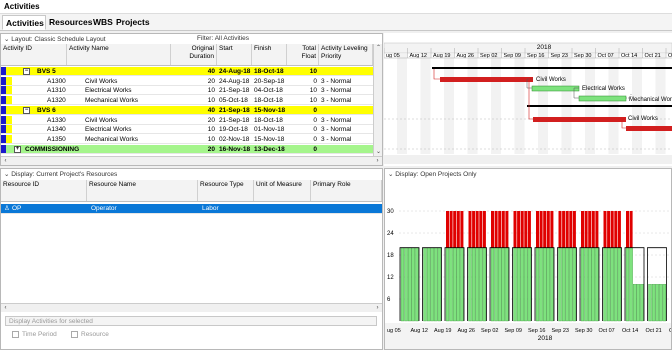 The image size is (672, 350). Describe the element at coordinates (432, 175) in the screenshot. I see `histogram-display-label: ⌄ Display: Open Projects Only` at that location.